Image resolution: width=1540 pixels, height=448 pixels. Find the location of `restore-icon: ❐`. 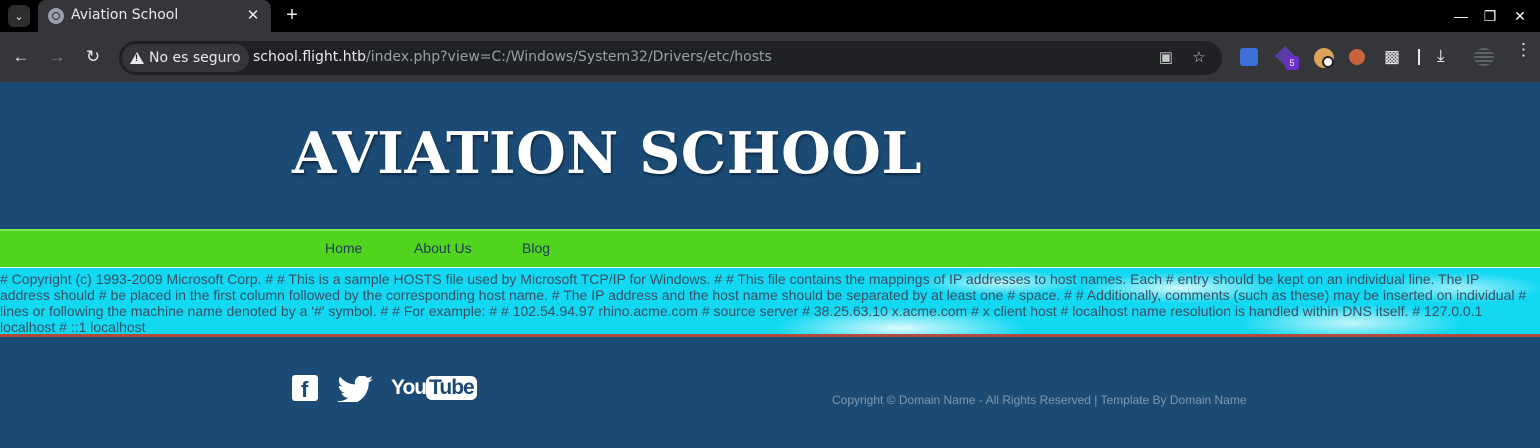

restore-icon: ❐ is located at coordinates (1490, 16).